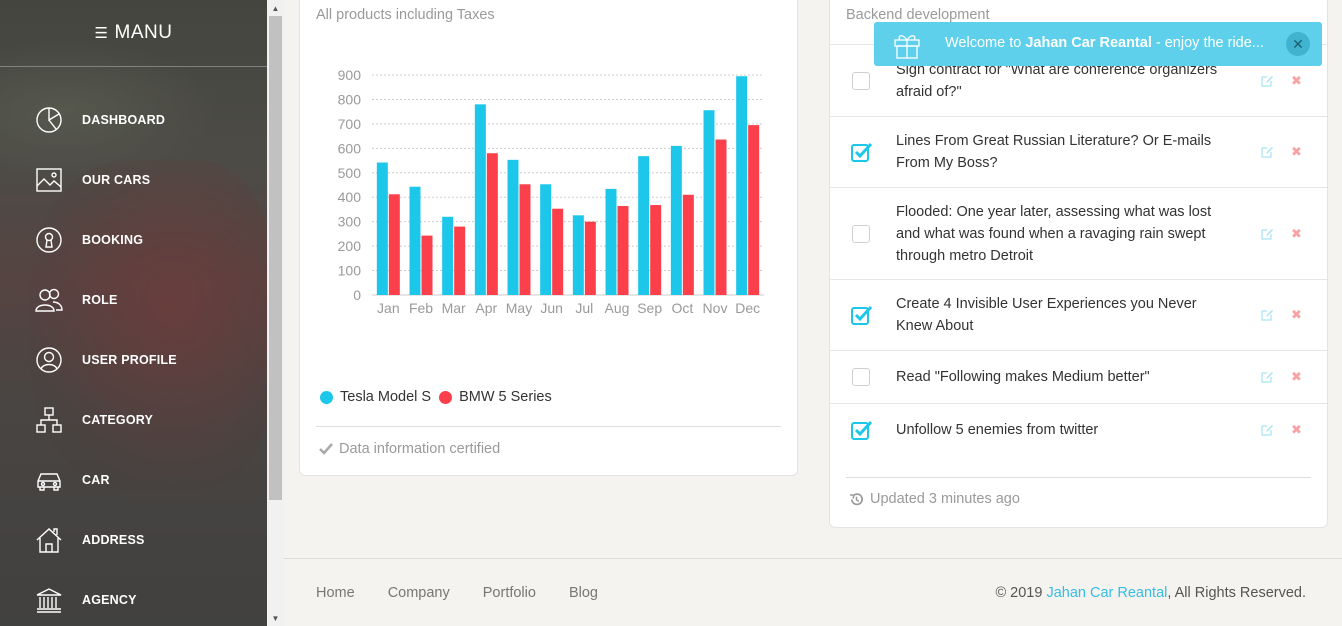 This screenshot has width=1342, height=626. I want to click on footer-link-blog: Blog, so click(583, 593).